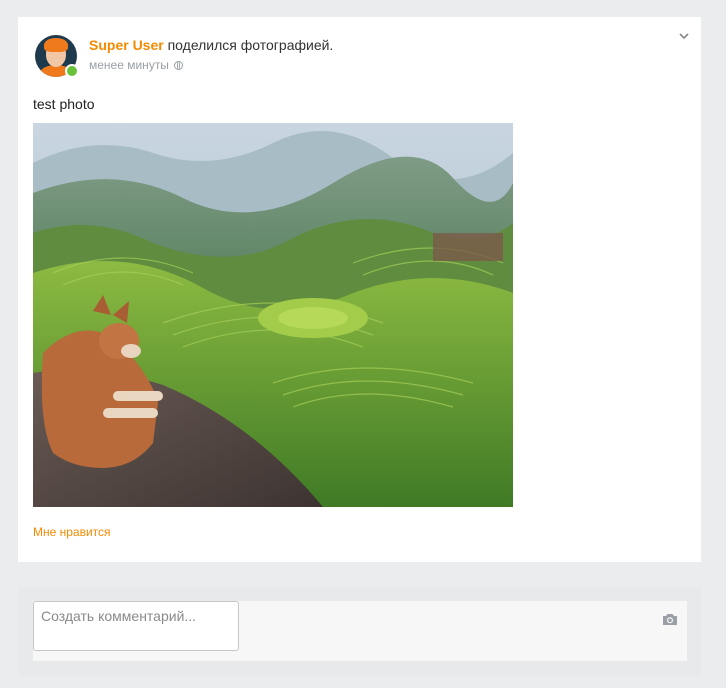 The width and height of the screenshot is (726, 688). Describe the element at coordinates (248, 45) in the screenshot. I see `post-action-text: поделился фотографией.` at that location.